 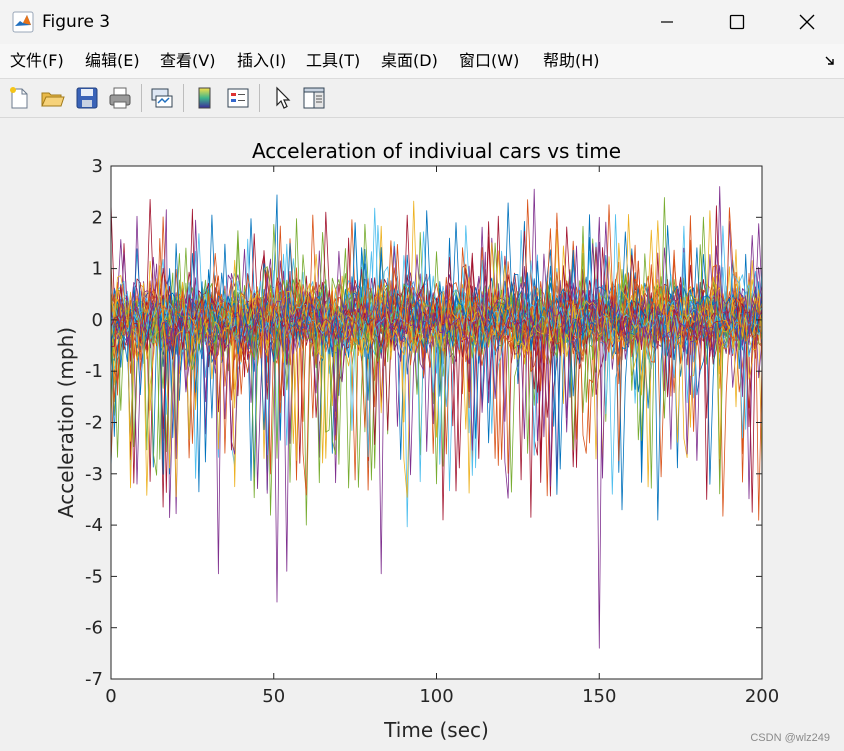 What do you see at coordinates (422, 22) in the screenshot?
I see `title-bar: Figure 3` at bounding box center [422, 22].